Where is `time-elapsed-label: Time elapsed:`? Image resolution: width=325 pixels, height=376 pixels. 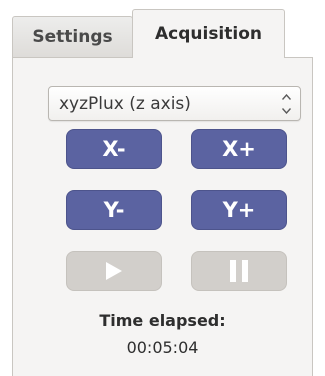
time-elapsed-label: Time elapsed: is located at coordinates (162, 320).